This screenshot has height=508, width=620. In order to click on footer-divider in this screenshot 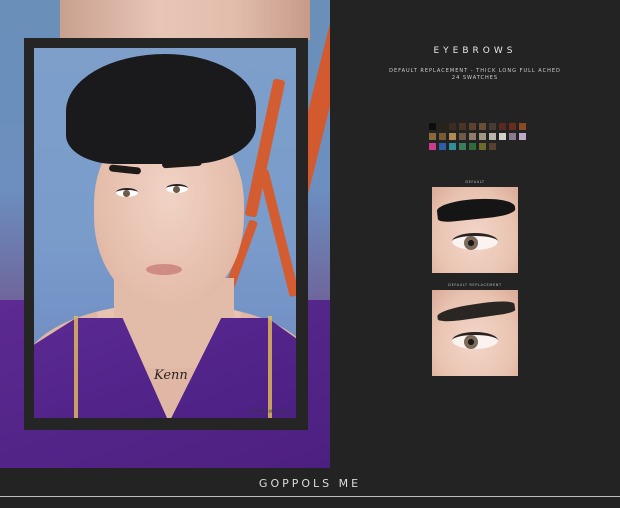, I will do `click(310, 496)`.